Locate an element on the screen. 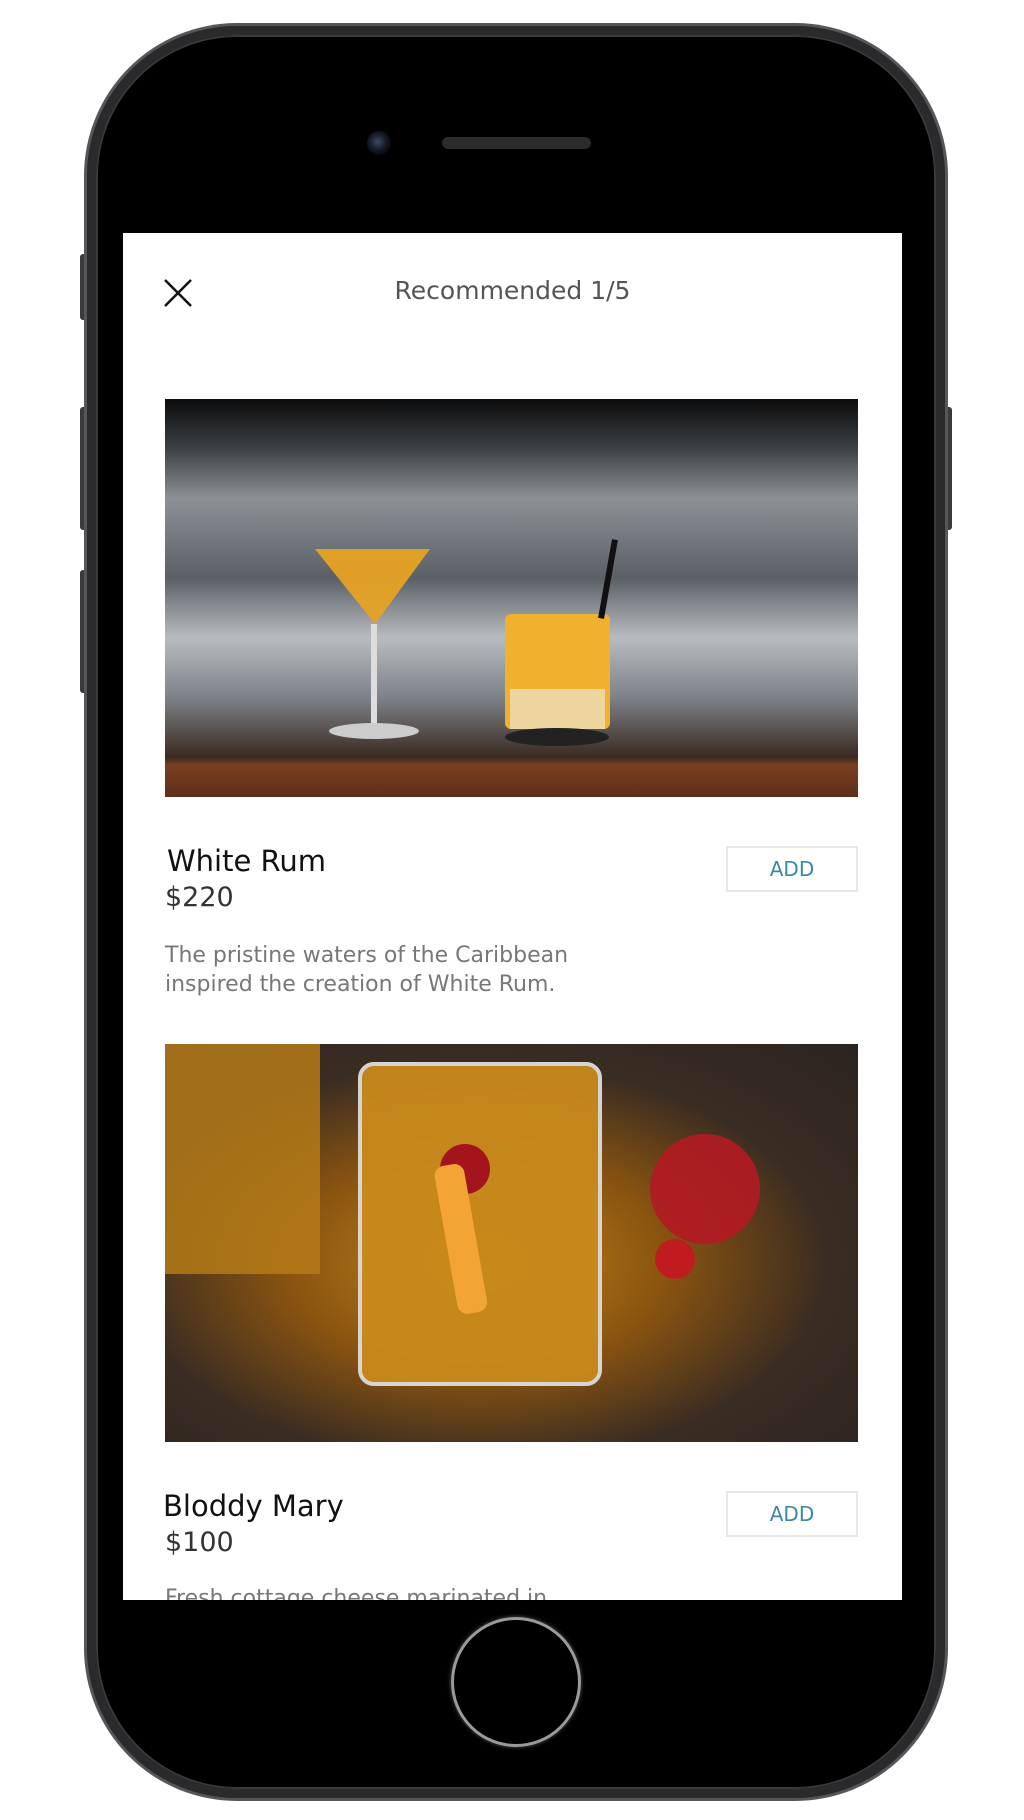 The width and height of the screenshot is (1024, 1820). description-line: The pristine waters of the Caribbean is located at coordinates (367, 955).